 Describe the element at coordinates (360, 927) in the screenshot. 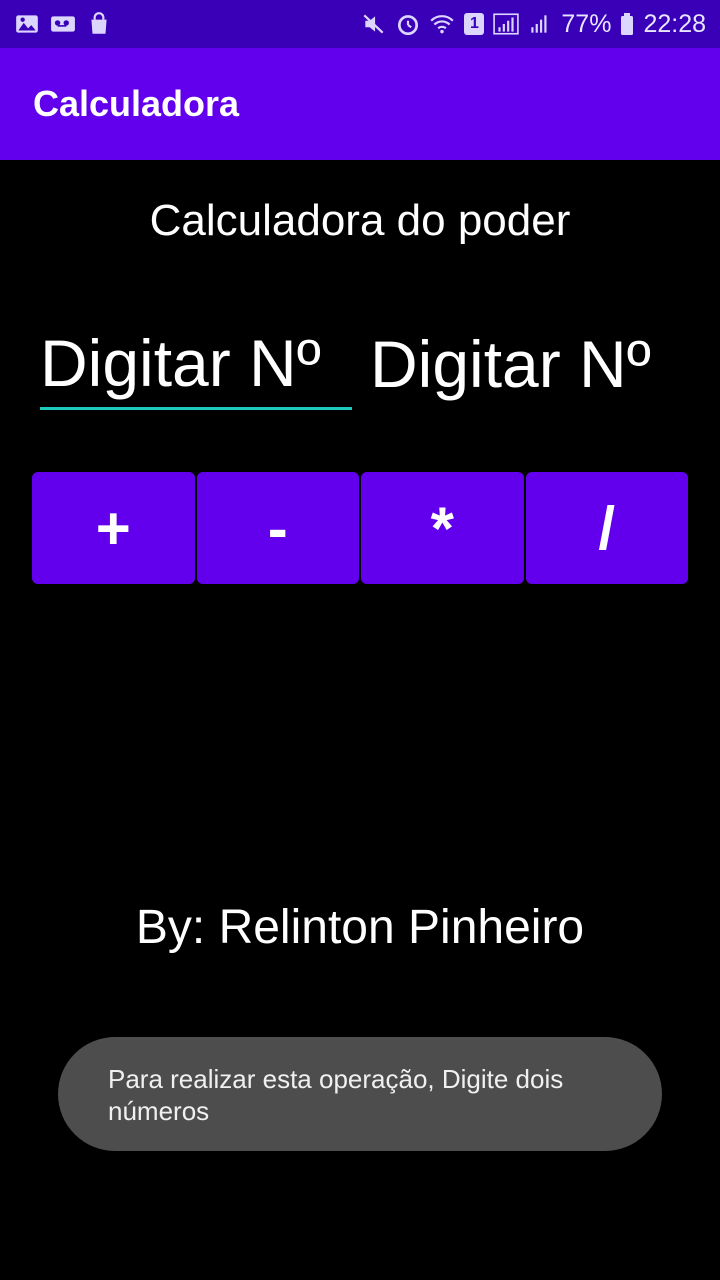

I see `author-credit: By: Relinton Pinheiro` at that location.